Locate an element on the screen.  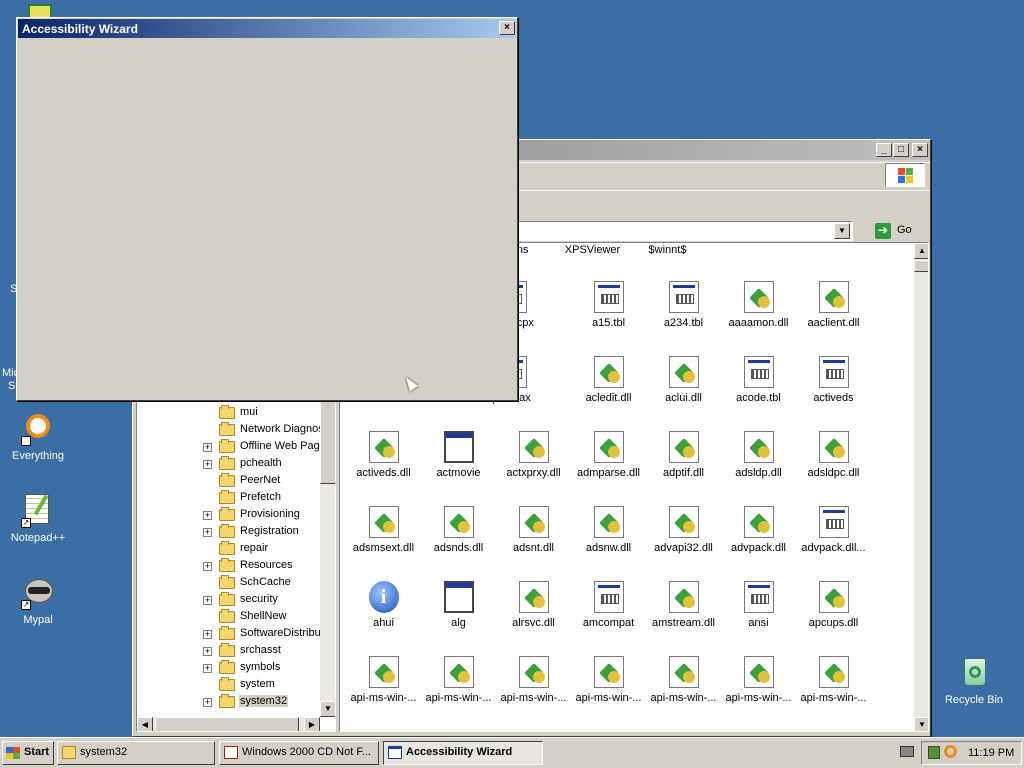
desktop-icon-notepadpp: ↗ Notepad++ is located at coordinates (38, 519).